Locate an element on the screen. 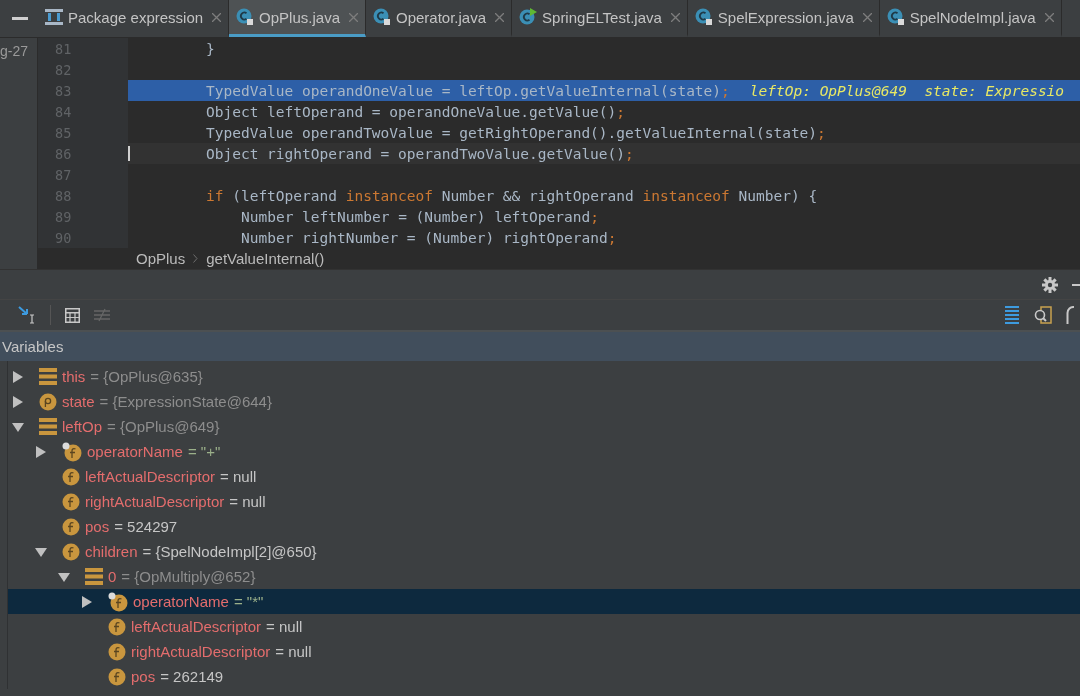 The height and width of the screenshot is (696, 1080). breadcrumb-item: getValueInternal() is located at coordinates (265, 258).